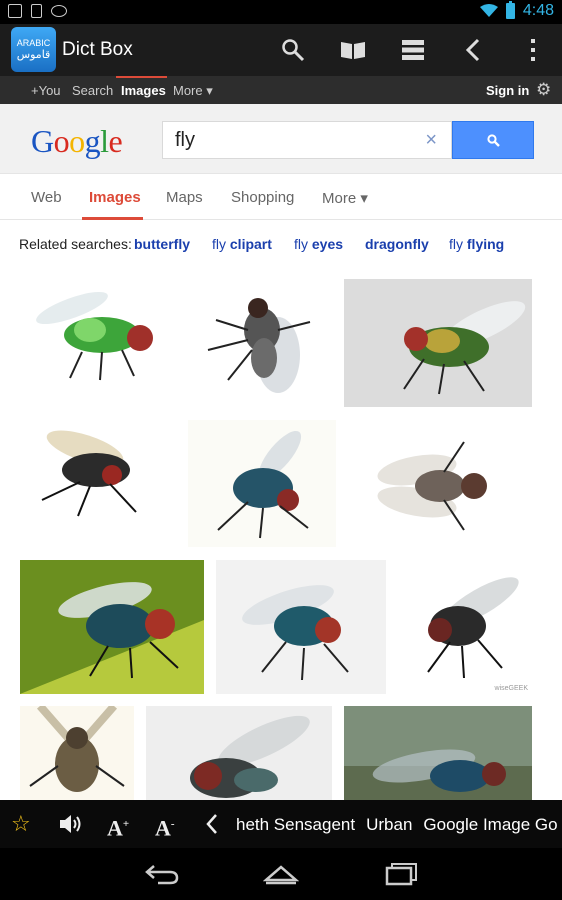 This screenshot has width=562, height=900. I want to click on status-clock: 4:48, so click(538, 10).